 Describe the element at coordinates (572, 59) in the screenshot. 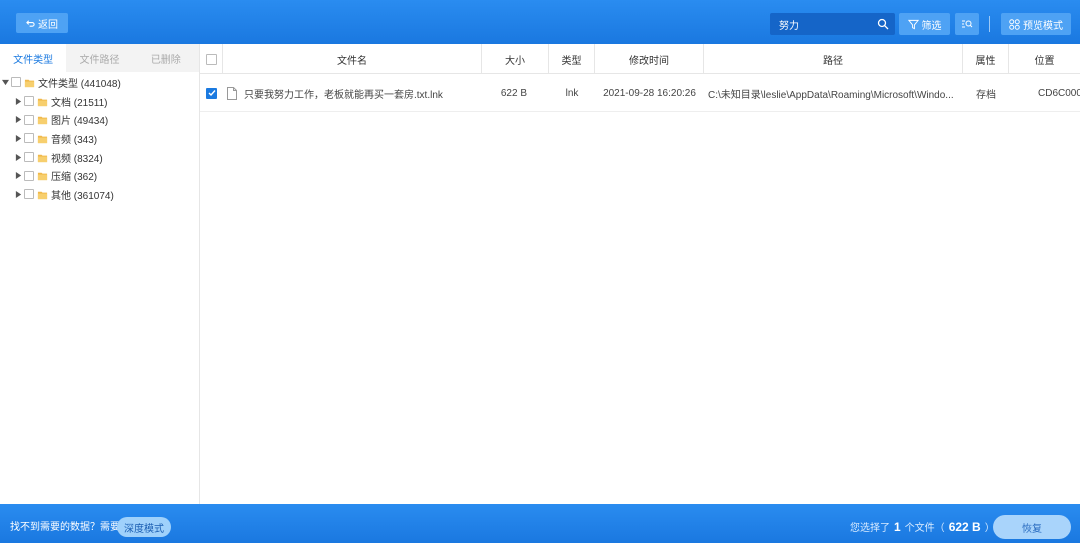

I see `column-header-type: 类型` at that location.